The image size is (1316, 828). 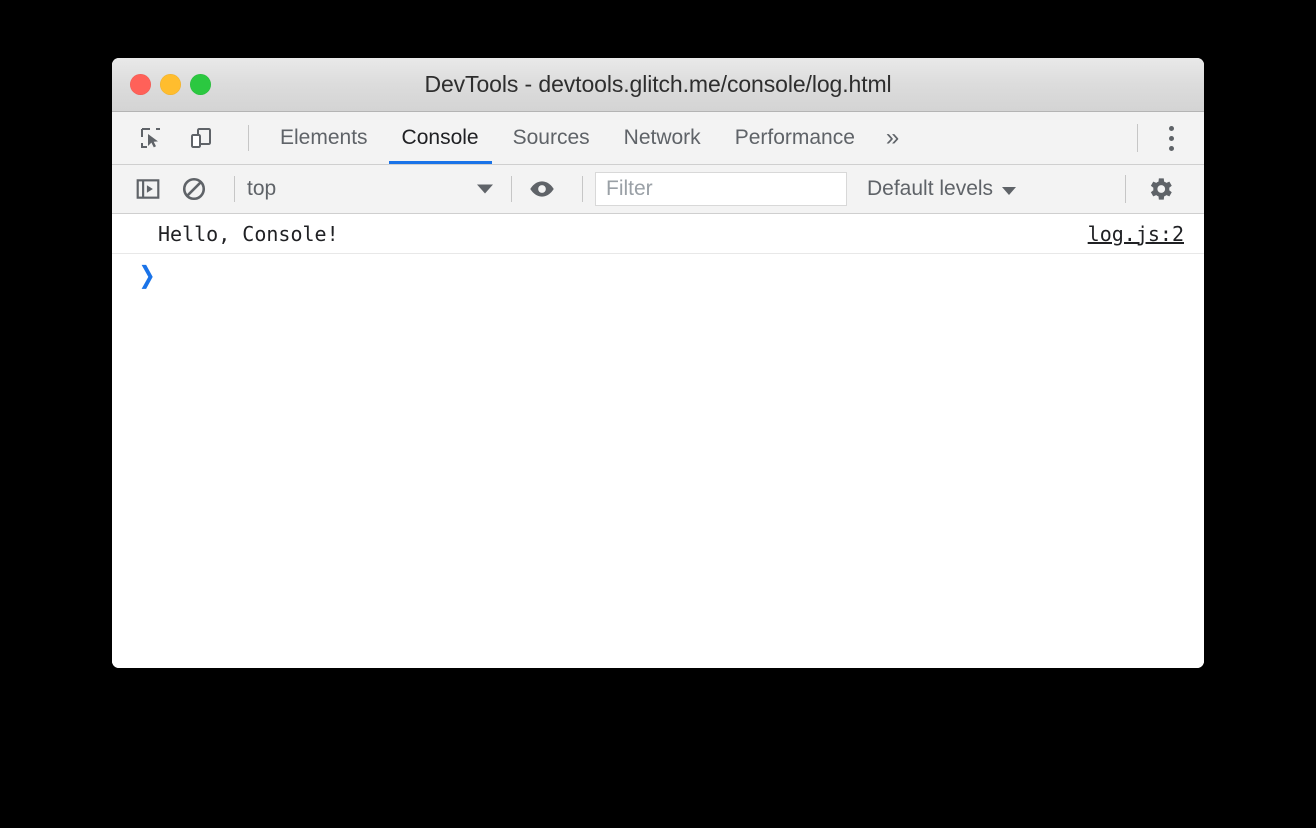 What do you see at coordinates (200, 84) in the screenshot?
I see `maximize-button` at bounding box center [200, 84].